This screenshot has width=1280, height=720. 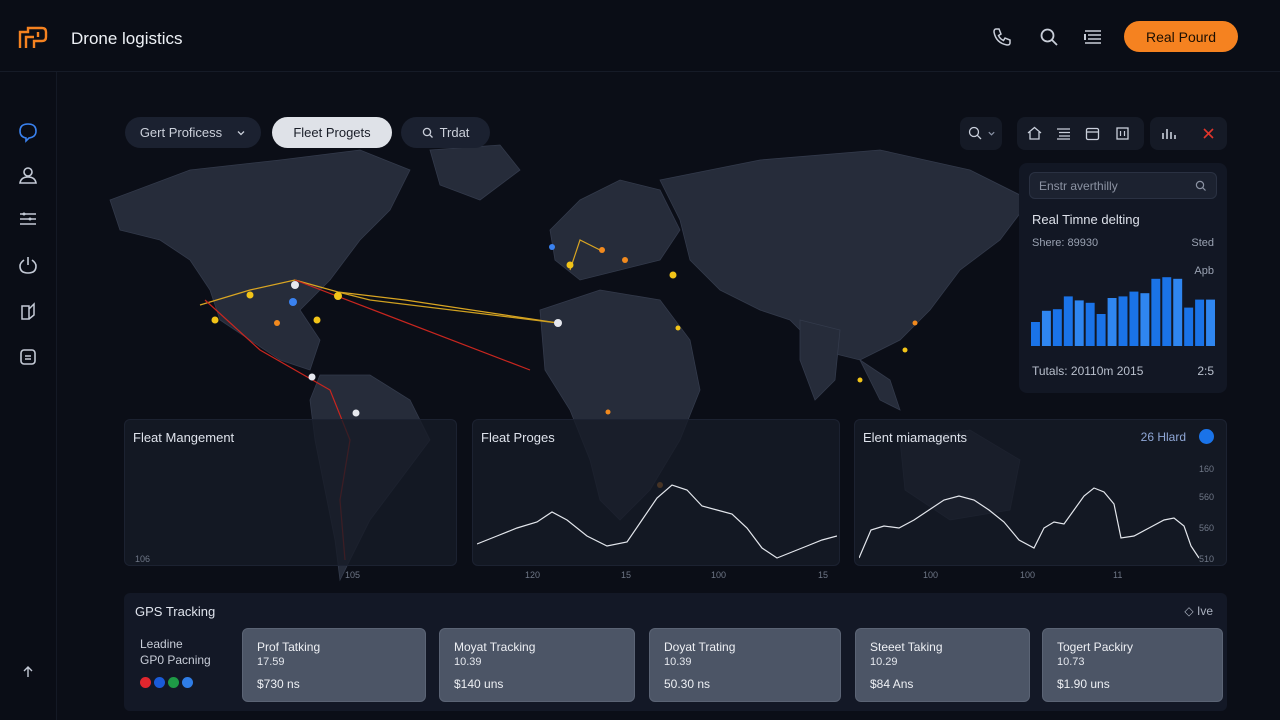 I want to click on filter-label: Fleet Progets, so click(x=332, y=132).